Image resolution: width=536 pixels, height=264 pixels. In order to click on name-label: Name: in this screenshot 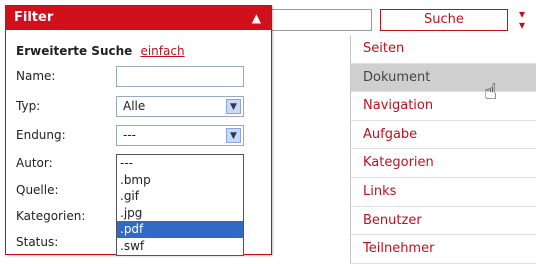, I will do `click(36, 76)`.